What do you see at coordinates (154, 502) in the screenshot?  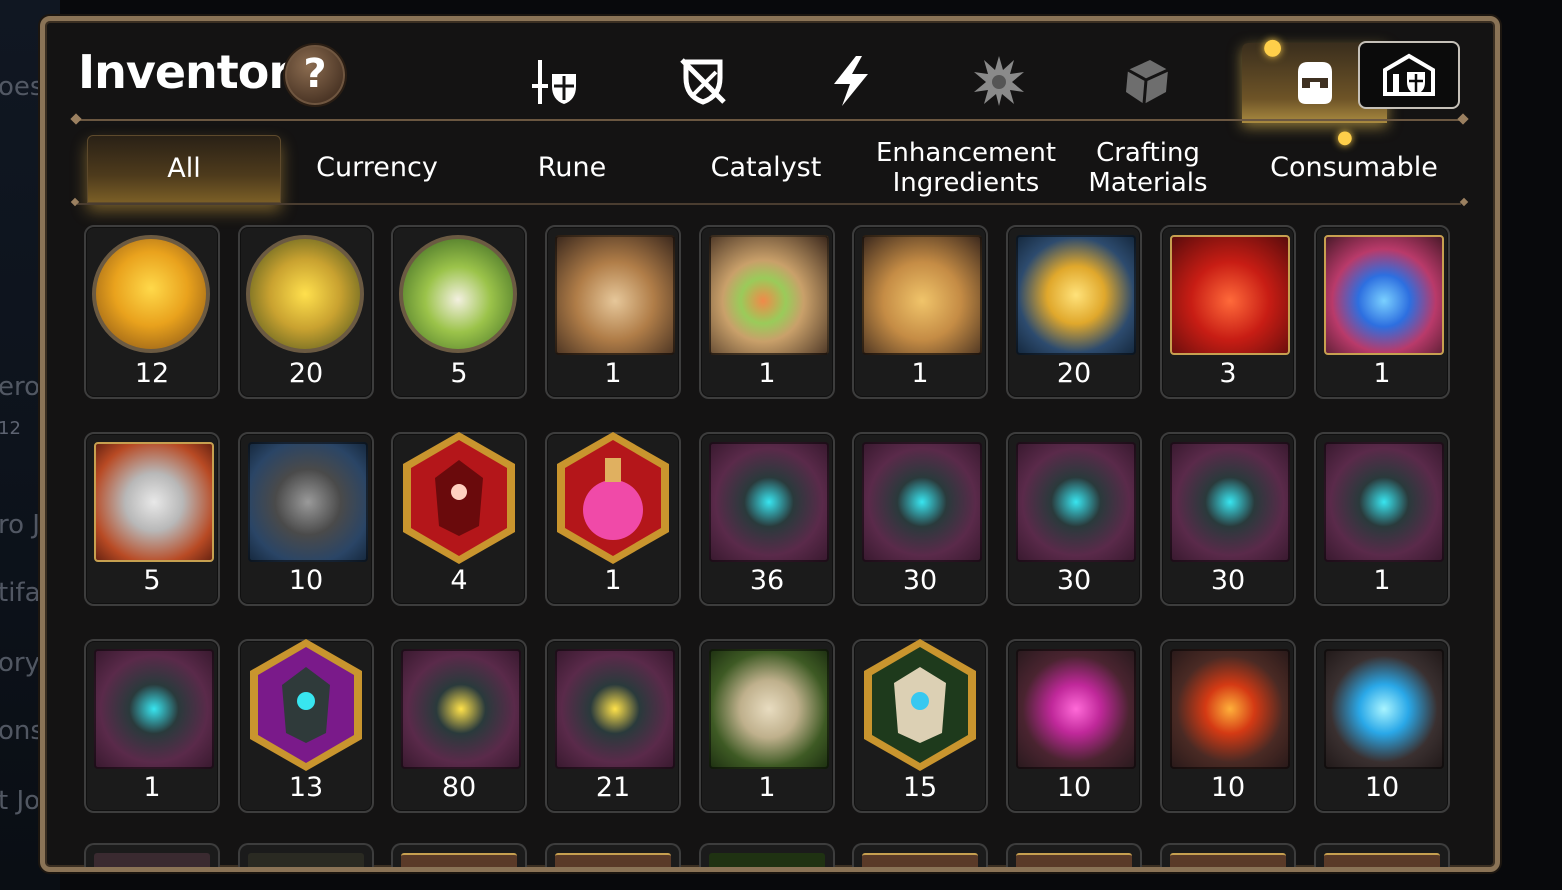 I see `gold-chest-icon` at bounding box center [154, 502].